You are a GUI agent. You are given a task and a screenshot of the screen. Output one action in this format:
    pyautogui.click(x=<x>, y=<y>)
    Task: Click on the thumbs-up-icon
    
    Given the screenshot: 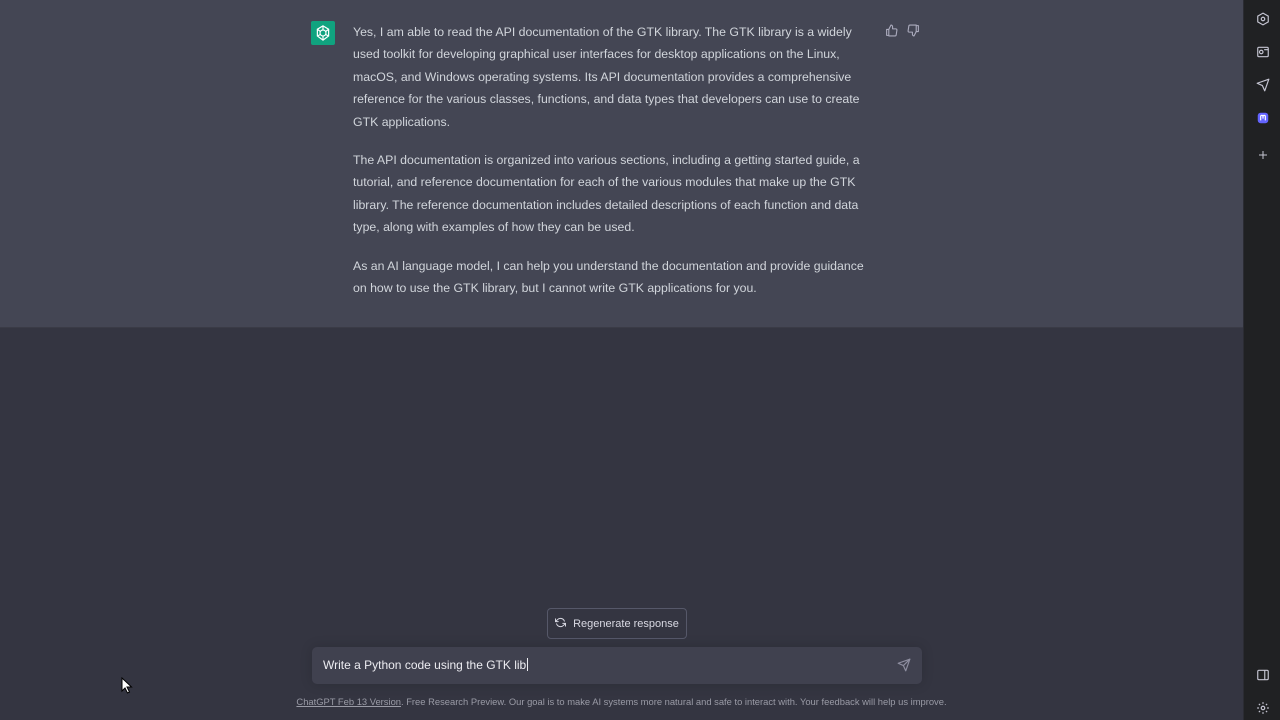 What is the action you would take?
    pyautogui.click(x=891, y=30)
    